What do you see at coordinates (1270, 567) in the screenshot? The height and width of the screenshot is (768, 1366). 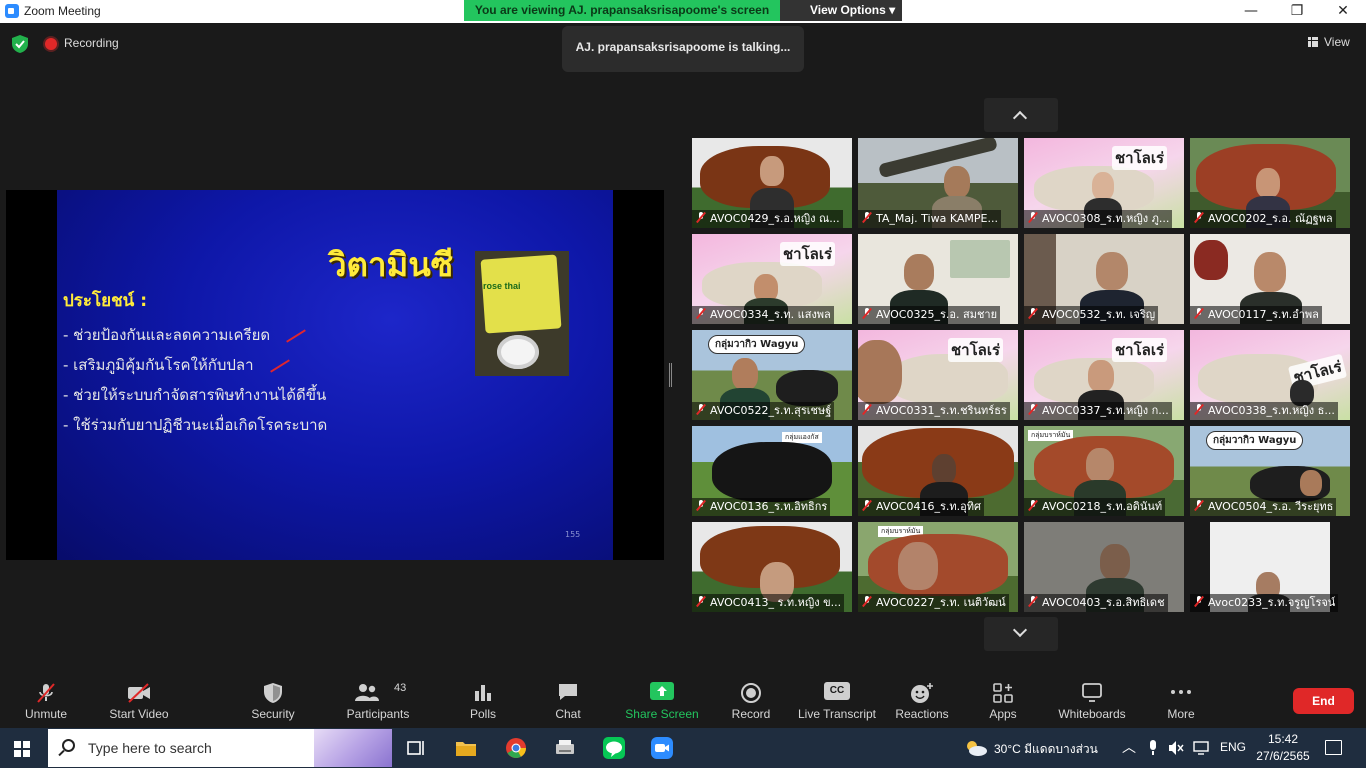 I see `participant-tile: Avoc0233_ร.ท.จรูญโรจน์` at bounding box center [1270, 567].